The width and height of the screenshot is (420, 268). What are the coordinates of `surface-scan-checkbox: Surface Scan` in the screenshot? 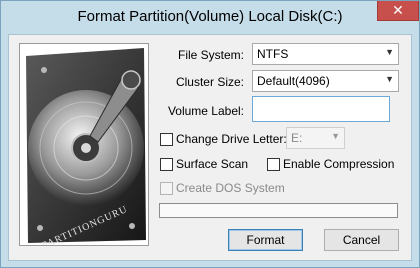 It's located at (204, 164).